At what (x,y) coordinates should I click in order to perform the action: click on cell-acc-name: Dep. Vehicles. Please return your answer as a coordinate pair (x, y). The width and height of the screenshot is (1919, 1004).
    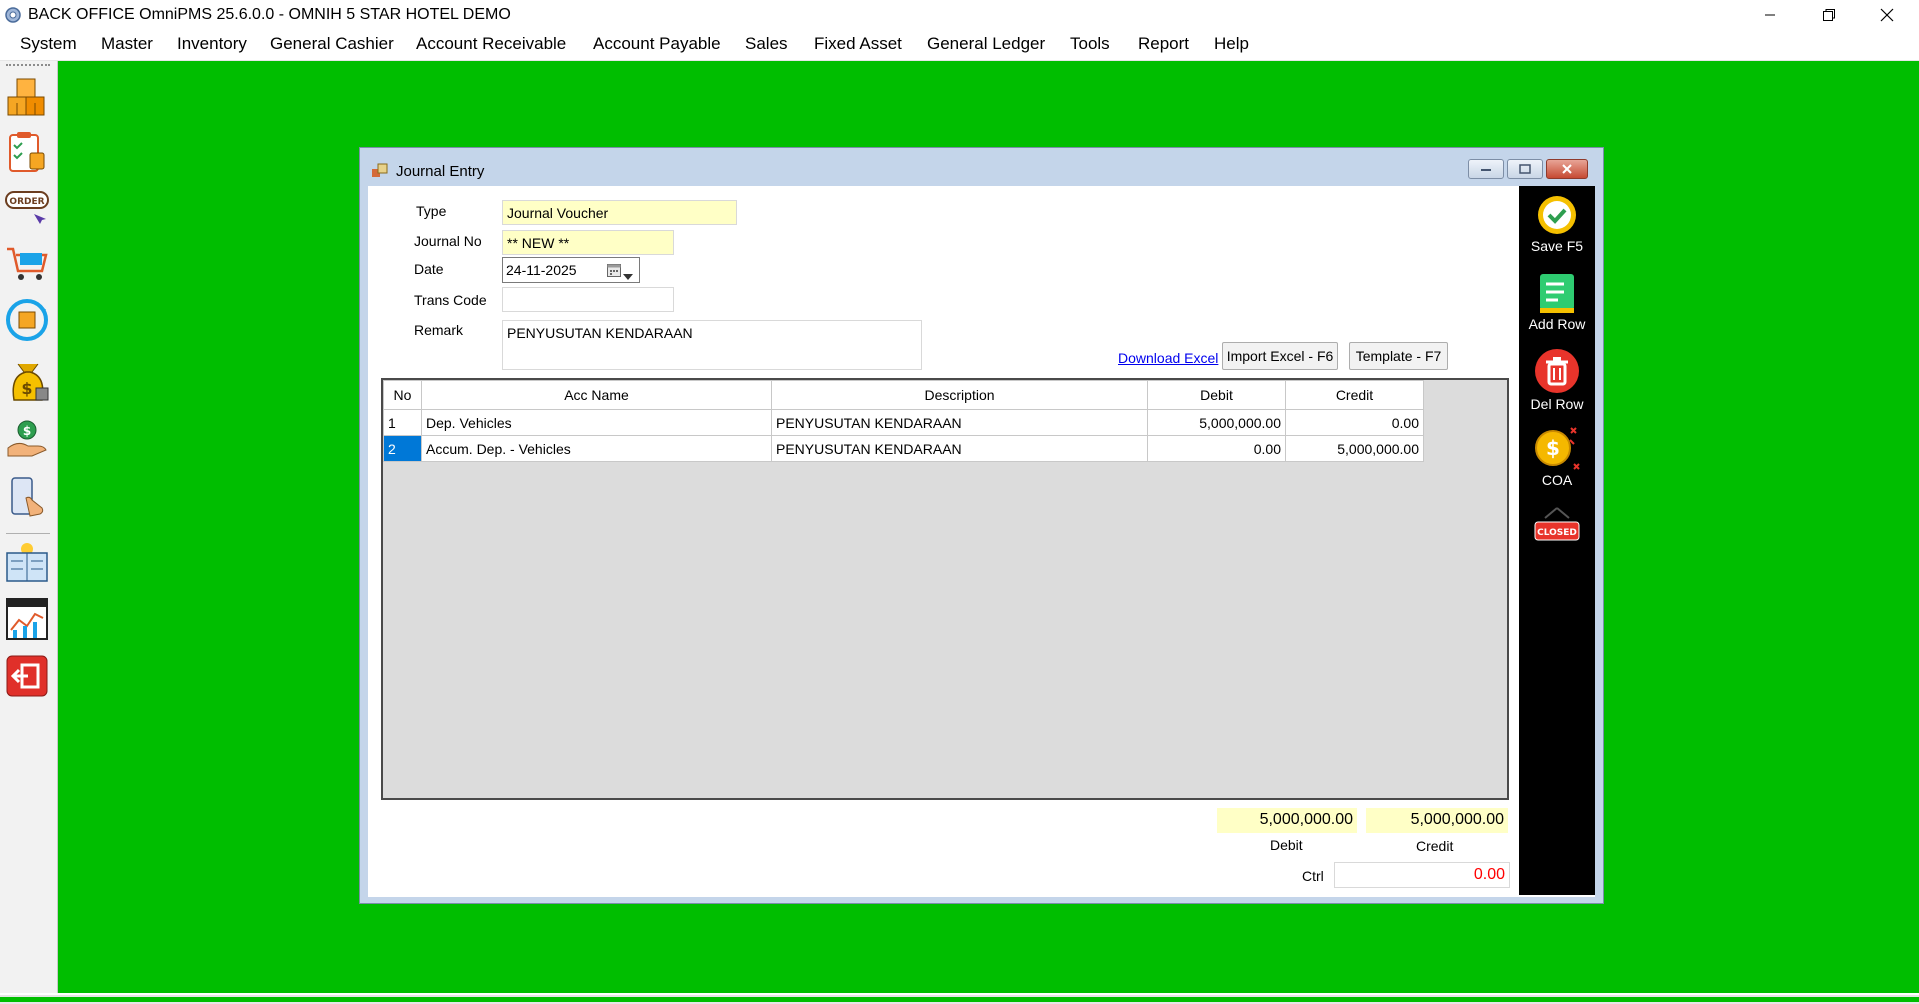
    Looking at the image, I should click on (596, 422).